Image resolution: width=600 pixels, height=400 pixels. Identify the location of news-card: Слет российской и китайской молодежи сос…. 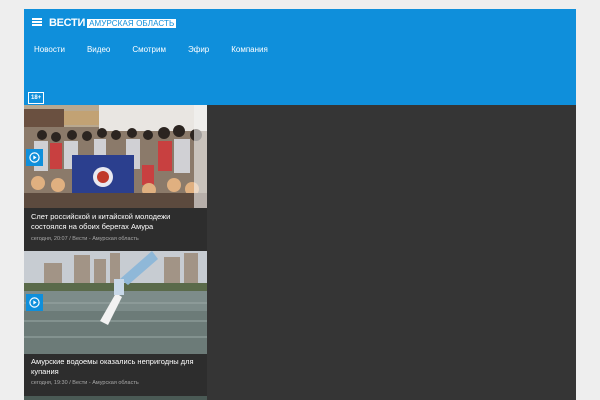
(115, 178).